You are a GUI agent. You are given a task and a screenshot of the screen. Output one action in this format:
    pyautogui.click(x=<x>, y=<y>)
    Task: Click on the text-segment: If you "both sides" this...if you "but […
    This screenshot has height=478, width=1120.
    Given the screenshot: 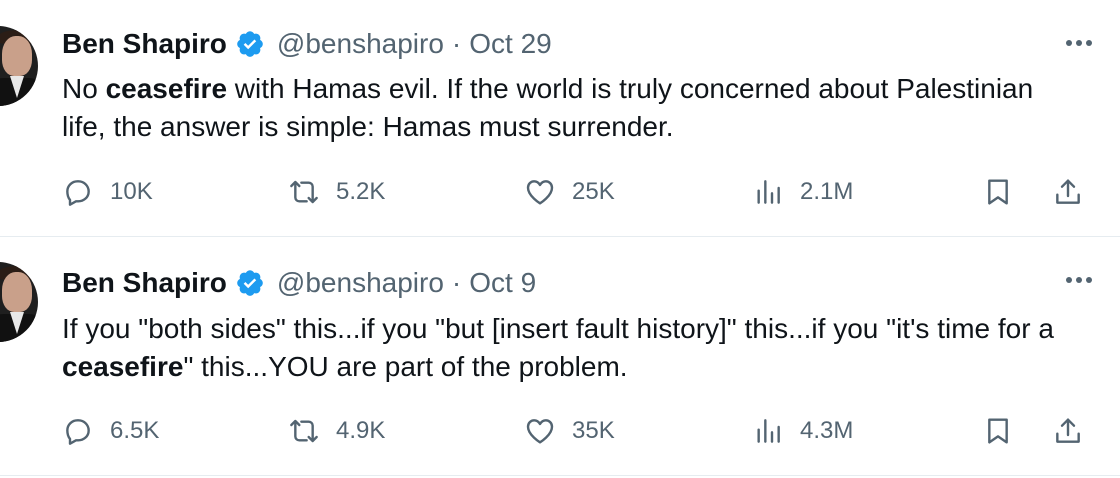 What is the action you would take?
    pyautogui.click(x=558, y=328)
    